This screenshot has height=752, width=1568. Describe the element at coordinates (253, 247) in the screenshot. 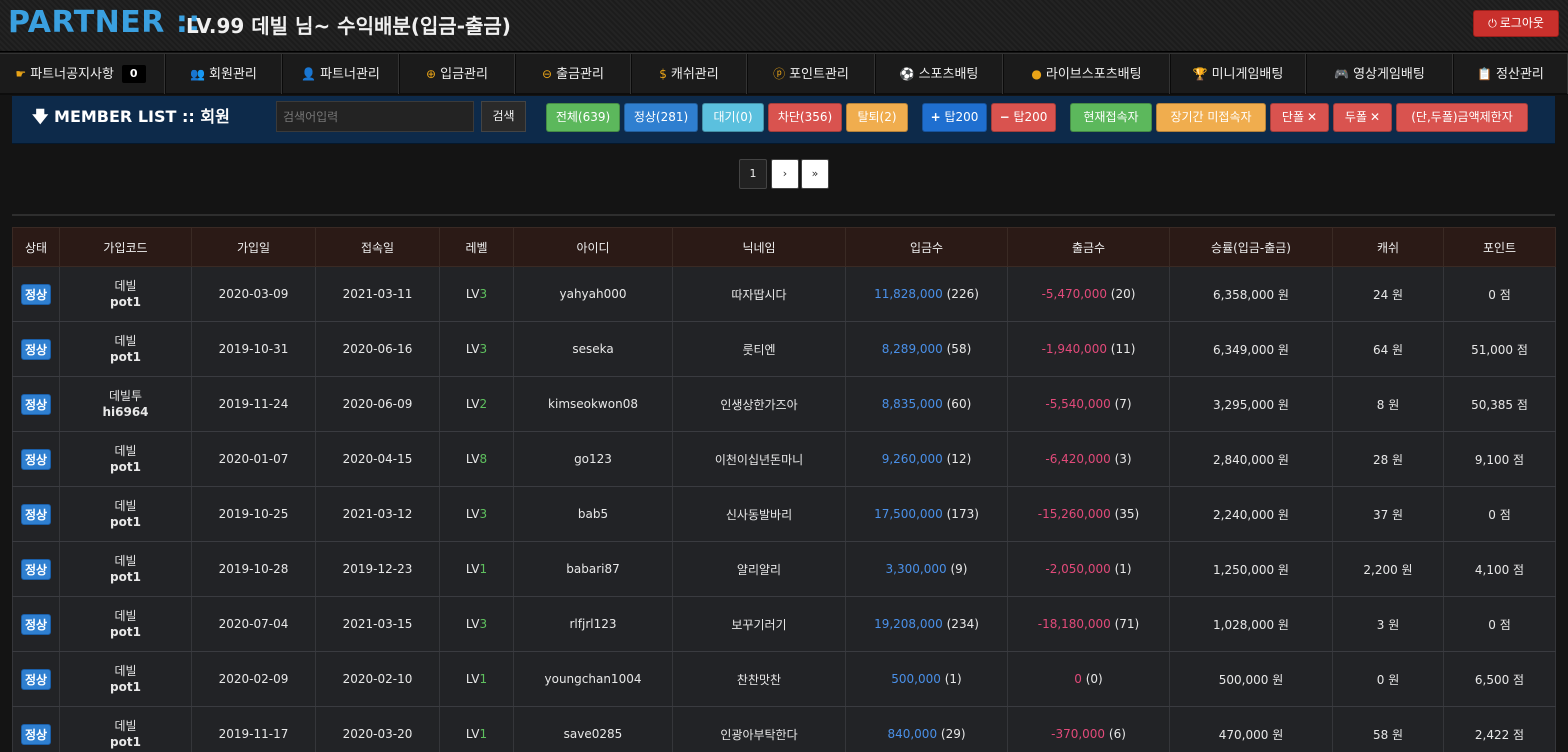

I see `col-join-date: 가입일` at that location.